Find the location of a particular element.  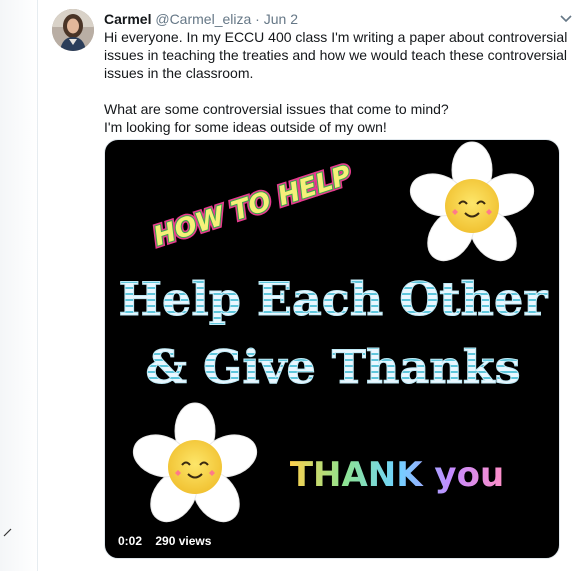

video-title-line-1: Help Each Other is located at coordinates (334, 299).